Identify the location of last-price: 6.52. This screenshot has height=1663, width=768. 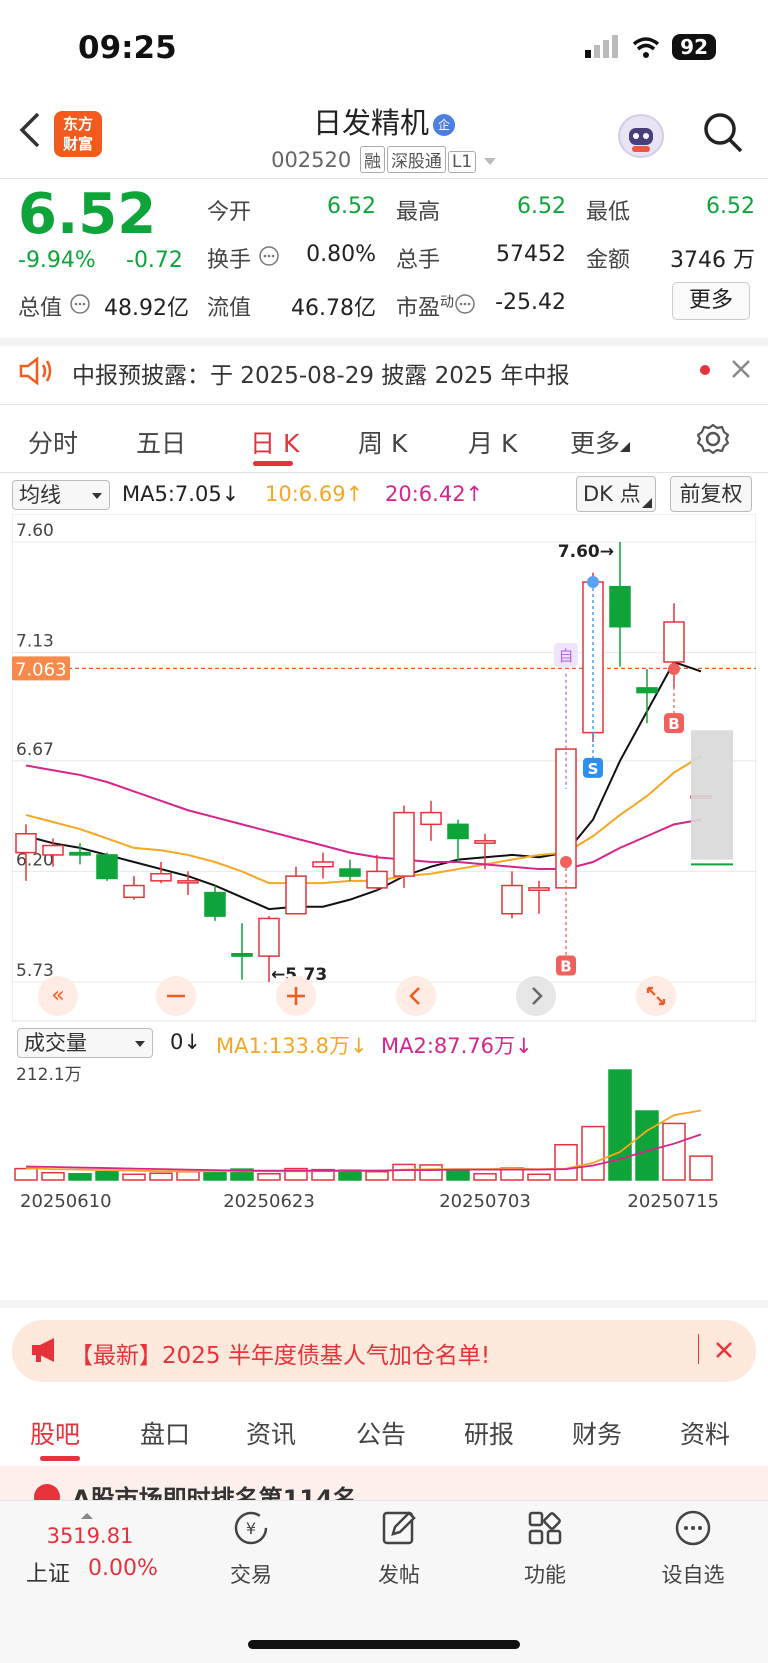
(87, 214).